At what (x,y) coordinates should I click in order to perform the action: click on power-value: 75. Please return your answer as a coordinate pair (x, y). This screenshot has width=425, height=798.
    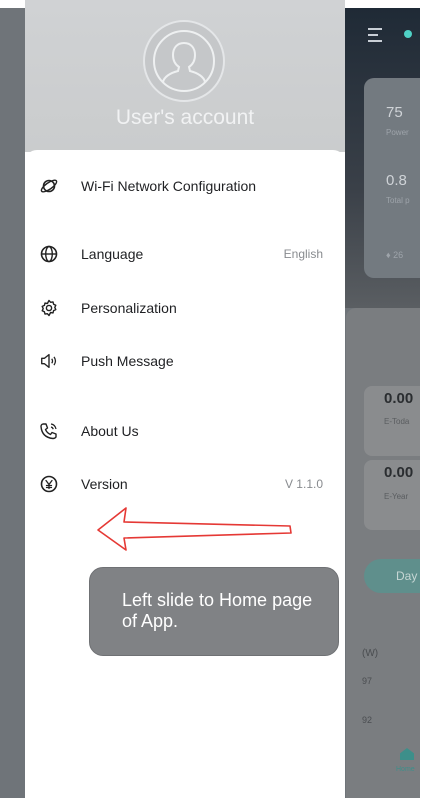
    Looking at the image, I should click on (394, 112).